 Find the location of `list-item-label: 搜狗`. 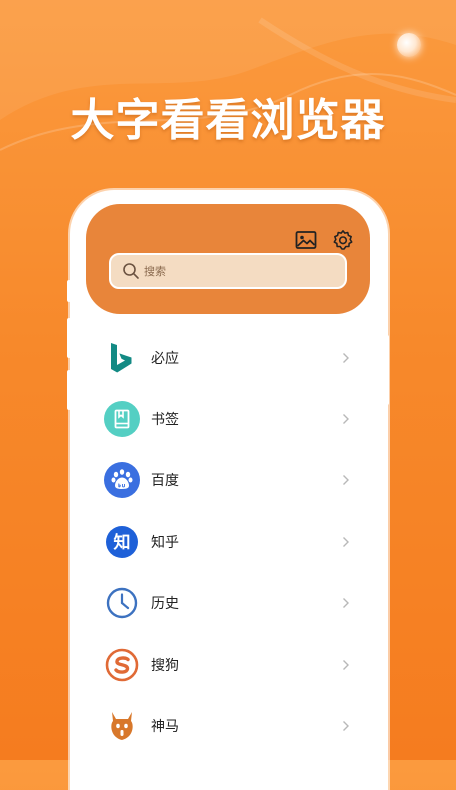

list-item-label: 搜狗 is located at coordinates (165, 665).